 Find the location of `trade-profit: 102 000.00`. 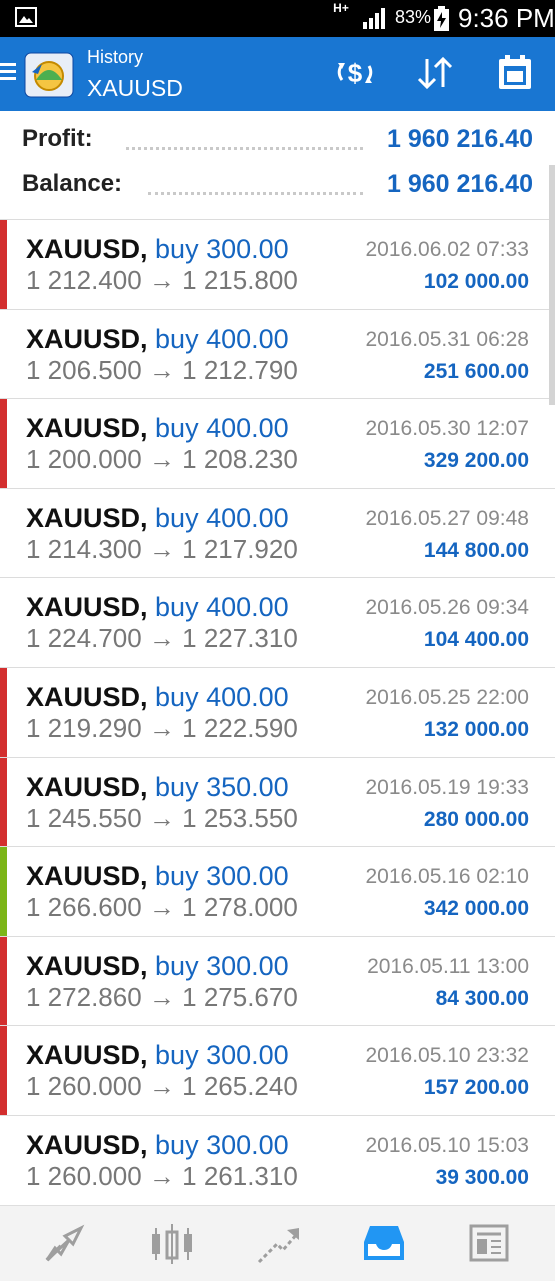

trade-profit: 102 000.00 is located at coordinates (476, 281).